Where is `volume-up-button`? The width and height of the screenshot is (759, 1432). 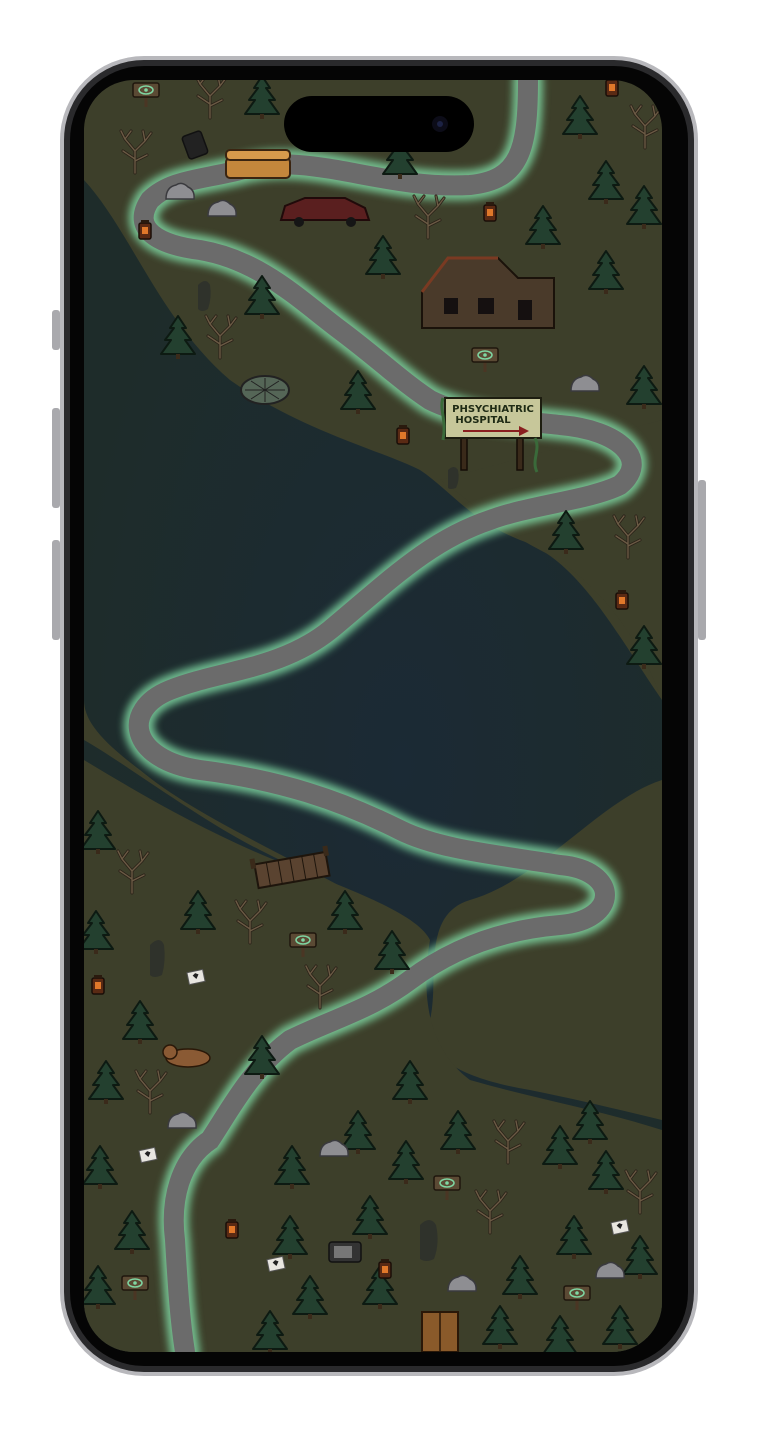 volume-up-button is located at coordinates (56, 458).